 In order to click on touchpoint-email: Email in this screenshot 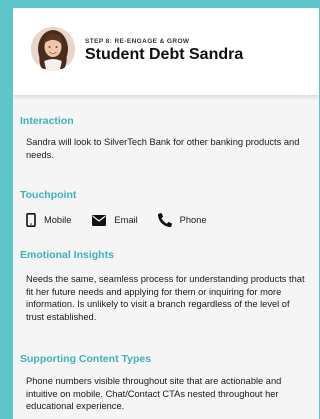, I will do `click(115, 220)`.